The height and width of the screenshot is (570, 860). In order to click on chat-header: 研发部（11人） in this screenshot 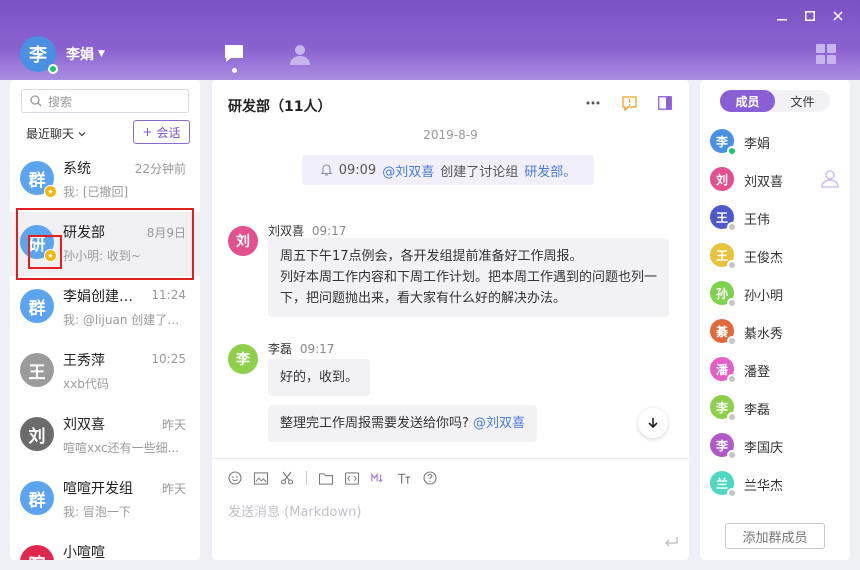, I will do `click(450, 103)`.